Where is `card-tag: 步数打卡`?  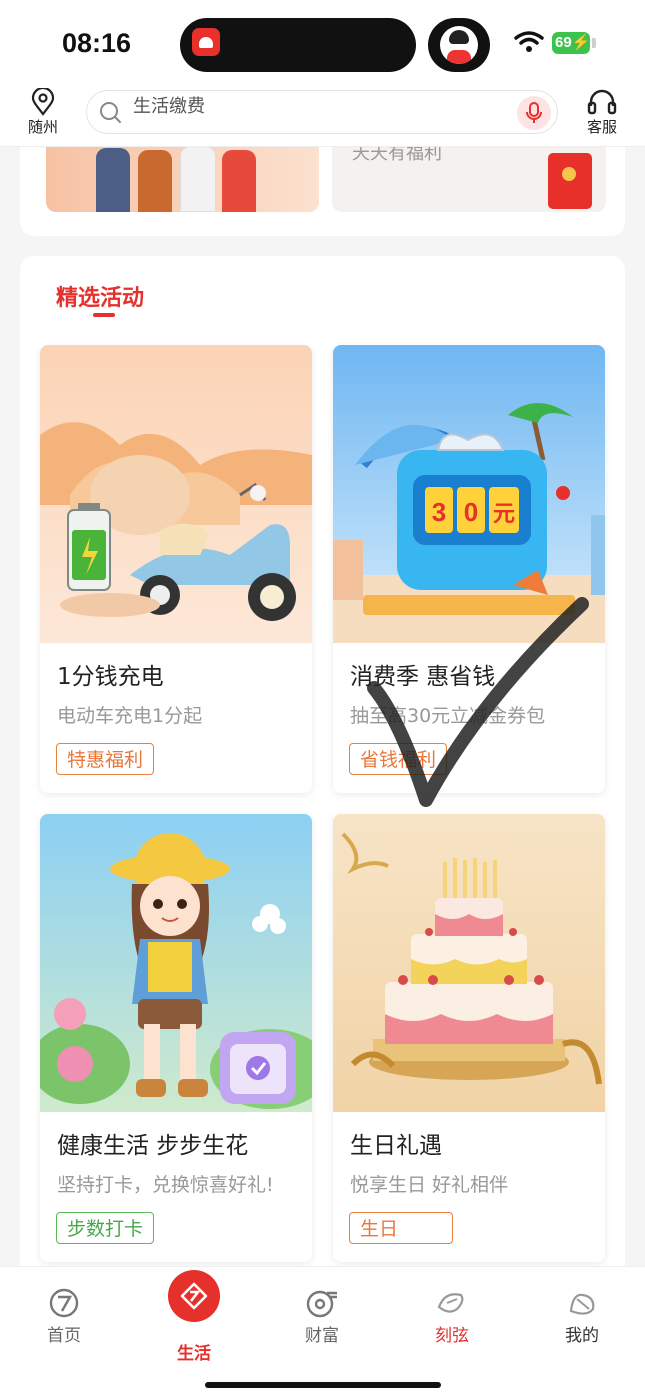
card-tag: 步数打卡 is located at coordinates (105, 1228).